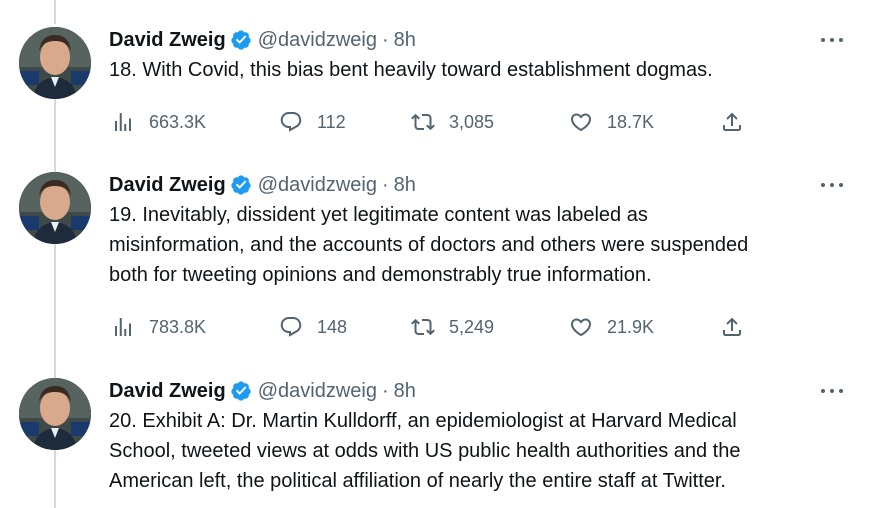  What do you see at coordinates (472, 326) in the screenshot?
I see `retweet-count: 5,249` at bounding box center [472, 326].